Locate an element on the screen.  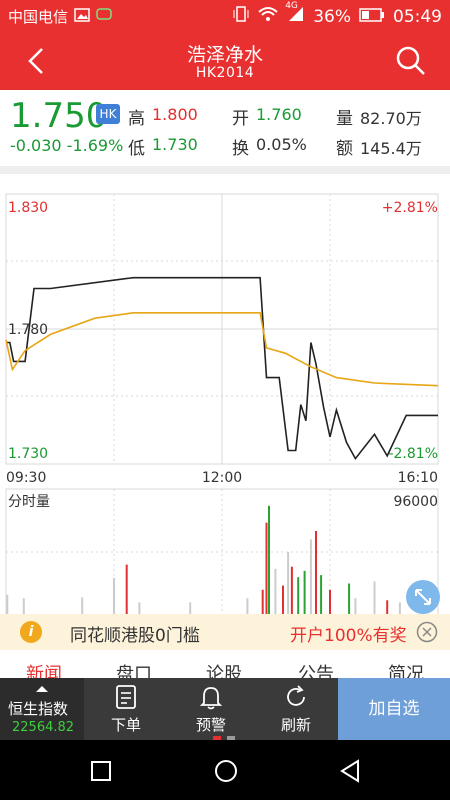
volume-max-label: 96000 is located at coordinates (415, 502).